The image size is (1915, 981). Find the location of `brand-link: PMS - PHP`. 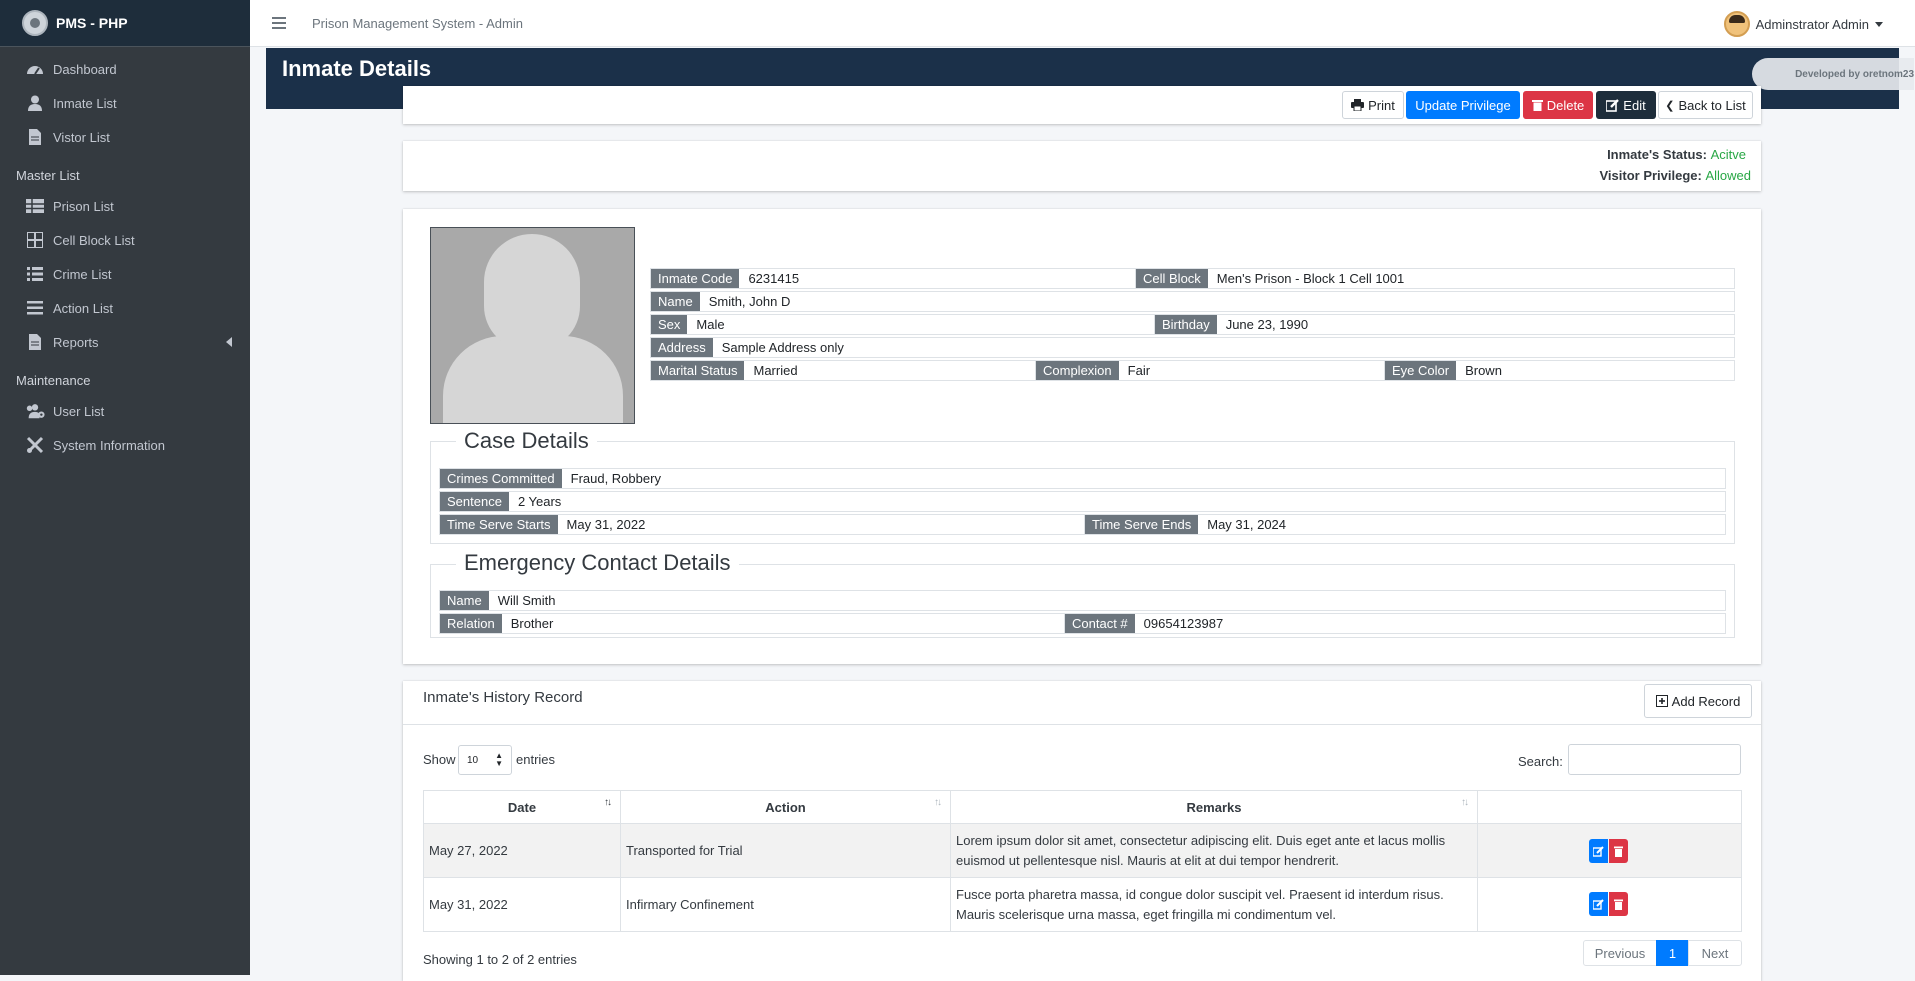

brand-link: PMS - PHP is located at coordinates (125, 23).